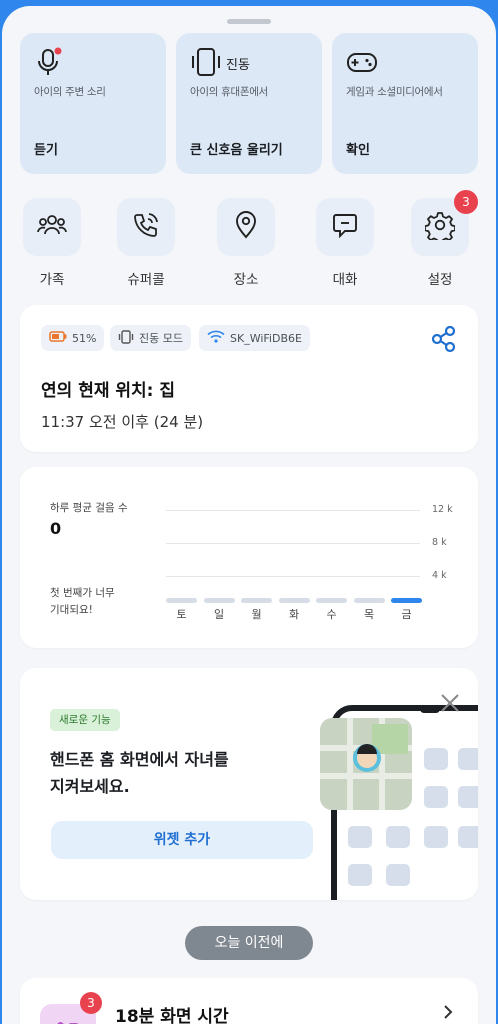 The image size is (498, 1024). I want to click on shortcut-super-call: 슈퍼콜, so click(146, 243).